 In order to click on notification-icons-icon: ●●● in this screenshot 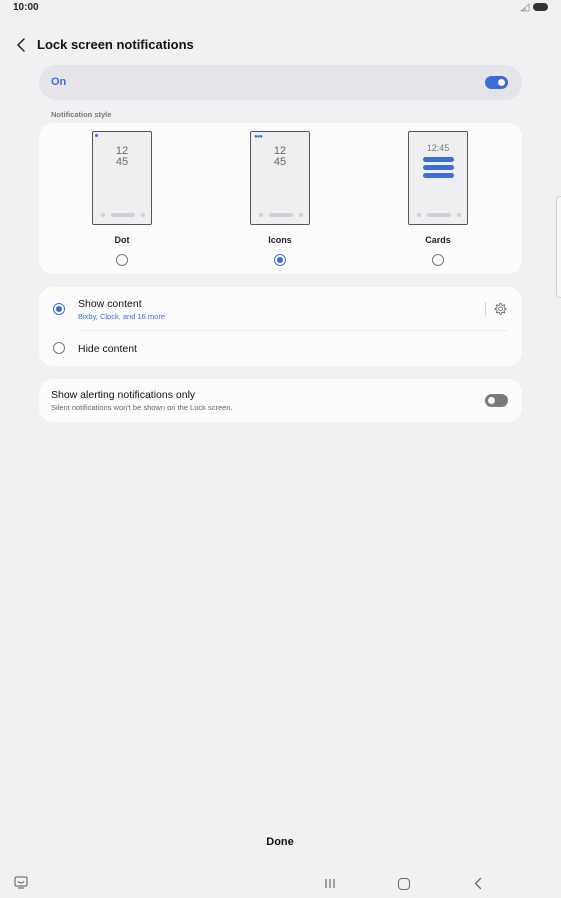, I will do `click(258, 137)`.